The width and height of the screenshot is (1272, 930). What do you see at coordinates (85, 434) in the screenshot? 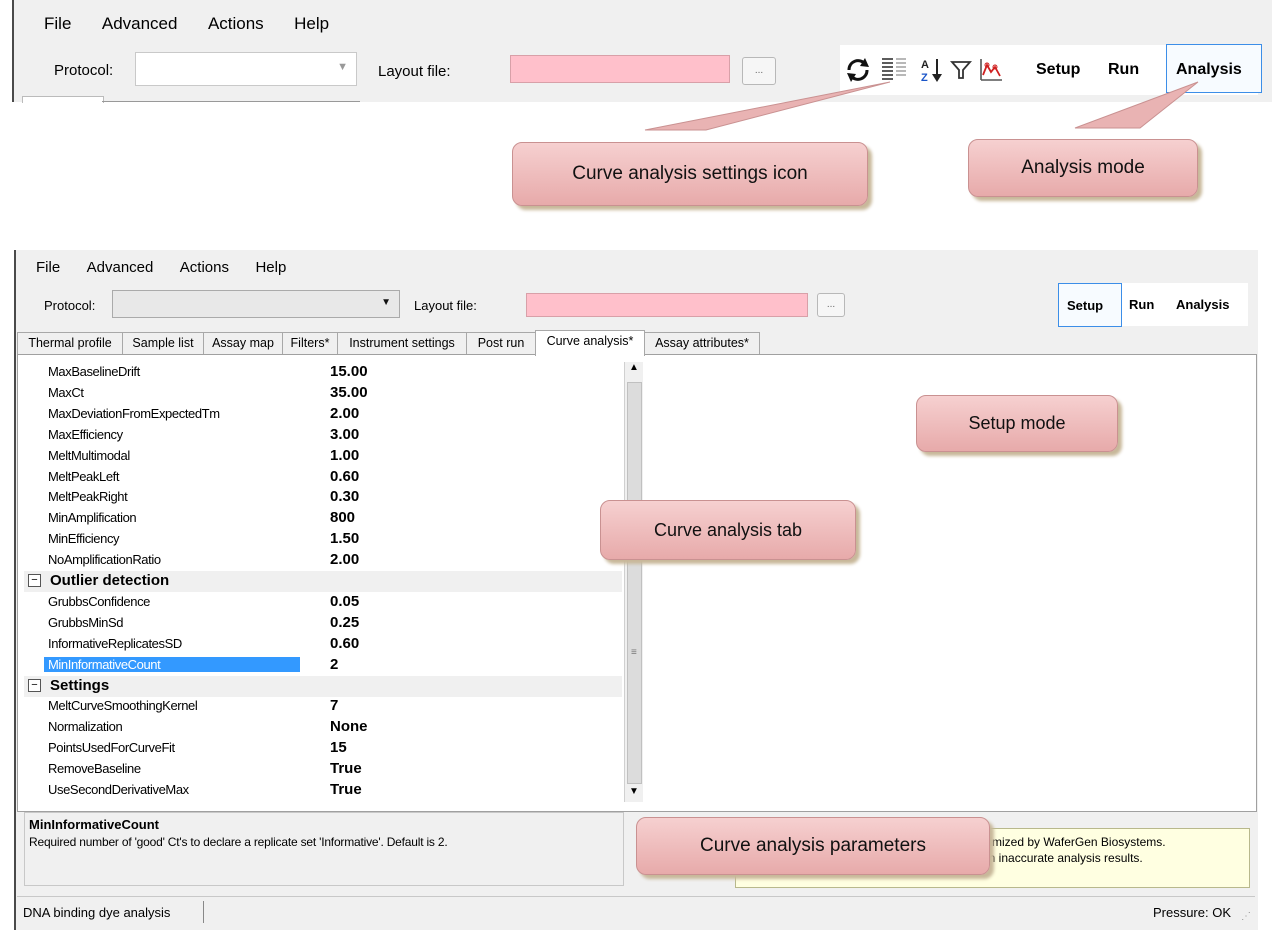
I see `grid-key: MaxEfficiency` at bounding box center [85, 434].